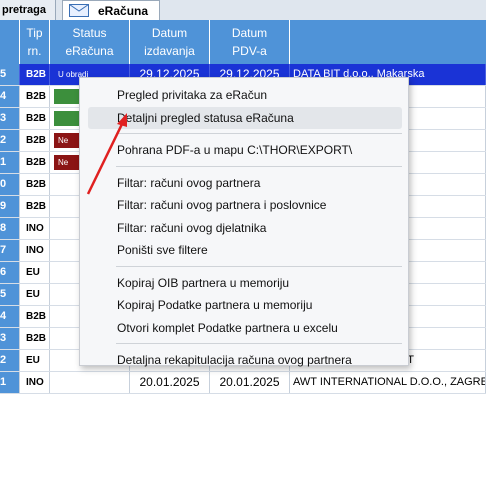 This screenshot has width=486, height=481. Describe the element at coordinates (388, 382) in the screenshot. I see `row-partner: AWT INTERNATIONAL D.O.O., ZAGREB` at that location.